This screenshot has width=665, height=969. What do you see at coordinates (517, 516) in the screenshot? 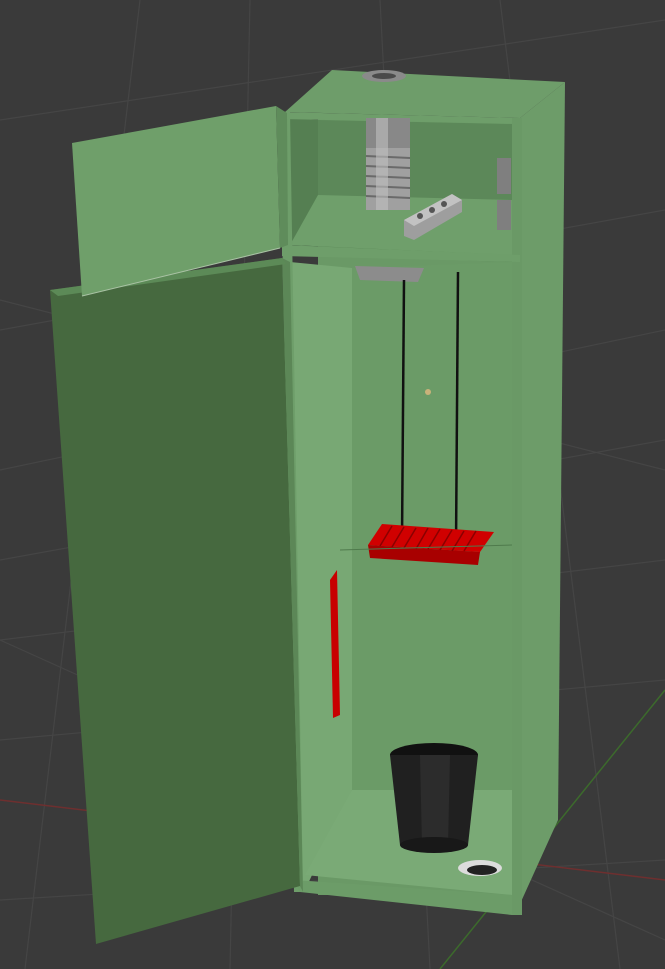
I see `cabinet-front-edge-right` at bounding box center [517, 516].